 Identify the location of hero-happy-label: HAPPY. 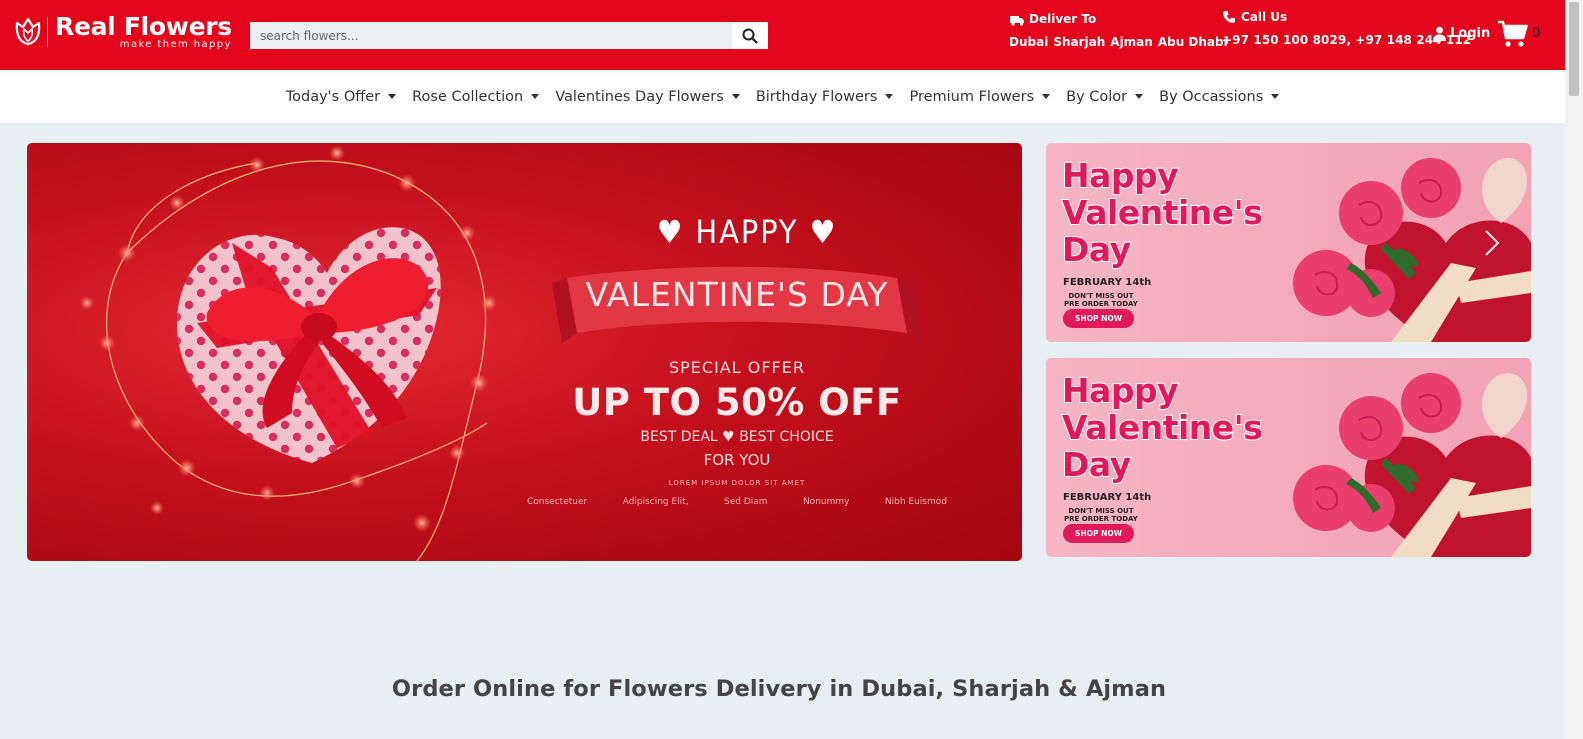
(747, 232).